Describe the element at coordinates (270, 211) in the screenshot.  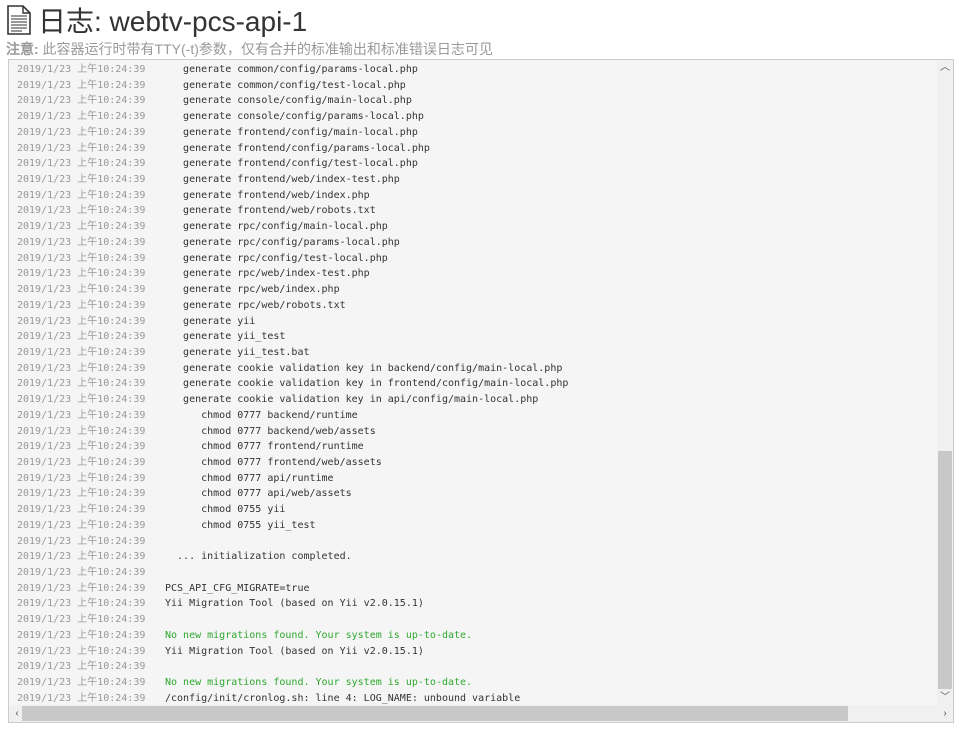
I see `log-message: generate frontend/web/robots.txt` at that location.